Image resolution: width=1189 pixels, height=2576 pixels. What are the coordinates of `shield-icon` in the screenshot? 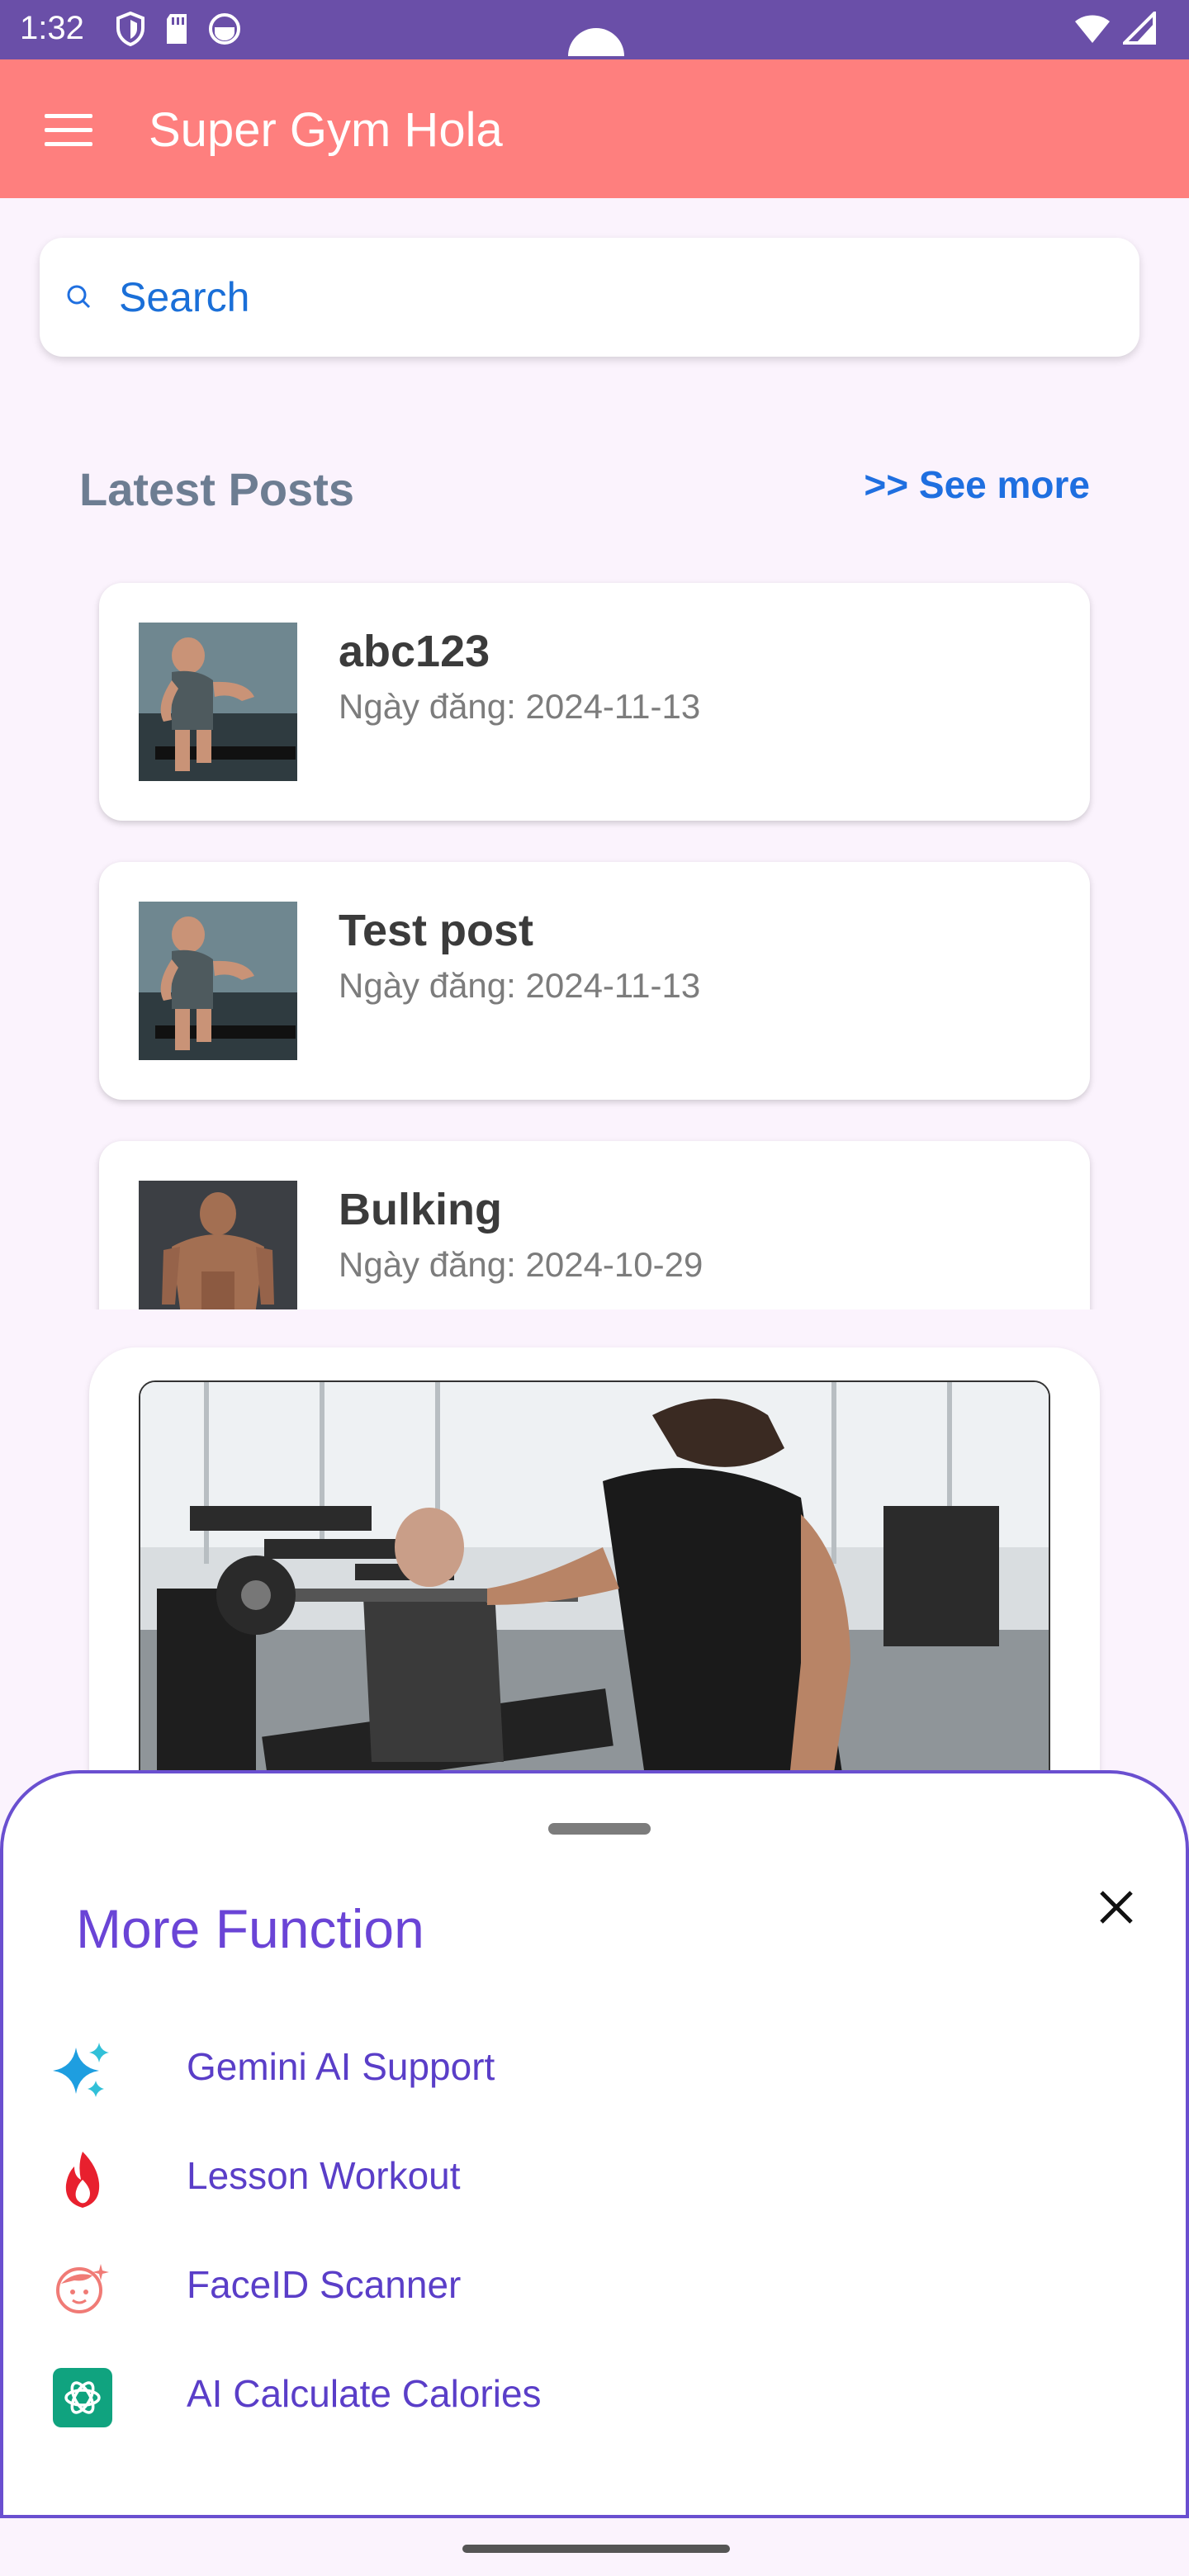 It's located at (130, 29).